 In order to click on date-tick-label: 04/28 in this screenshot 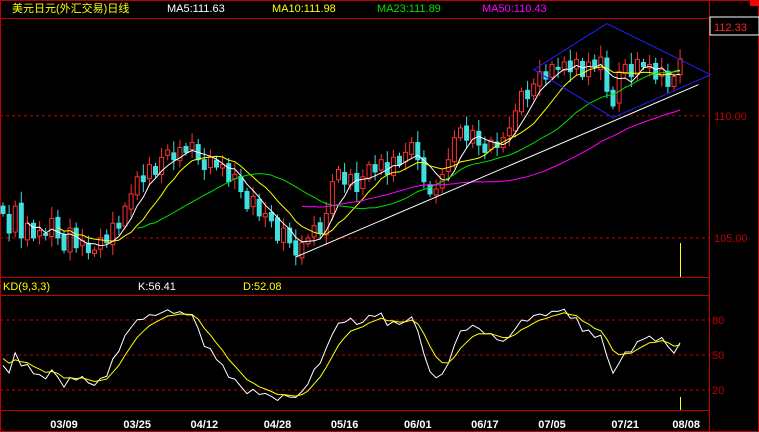, I will do `click(278, 425)`.